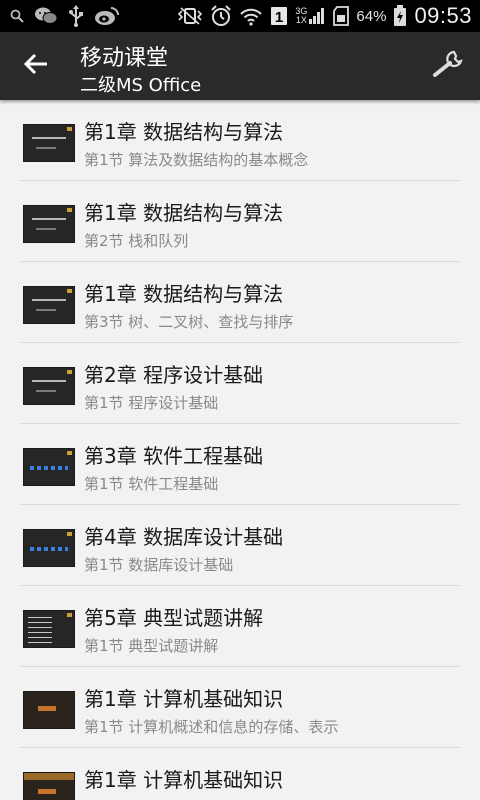 The image size is (480, 800). What do you see at coordinates (301, 20) in the screenshot?
I see `network-bottom-label: 1X` at bounding box center [301, 20].